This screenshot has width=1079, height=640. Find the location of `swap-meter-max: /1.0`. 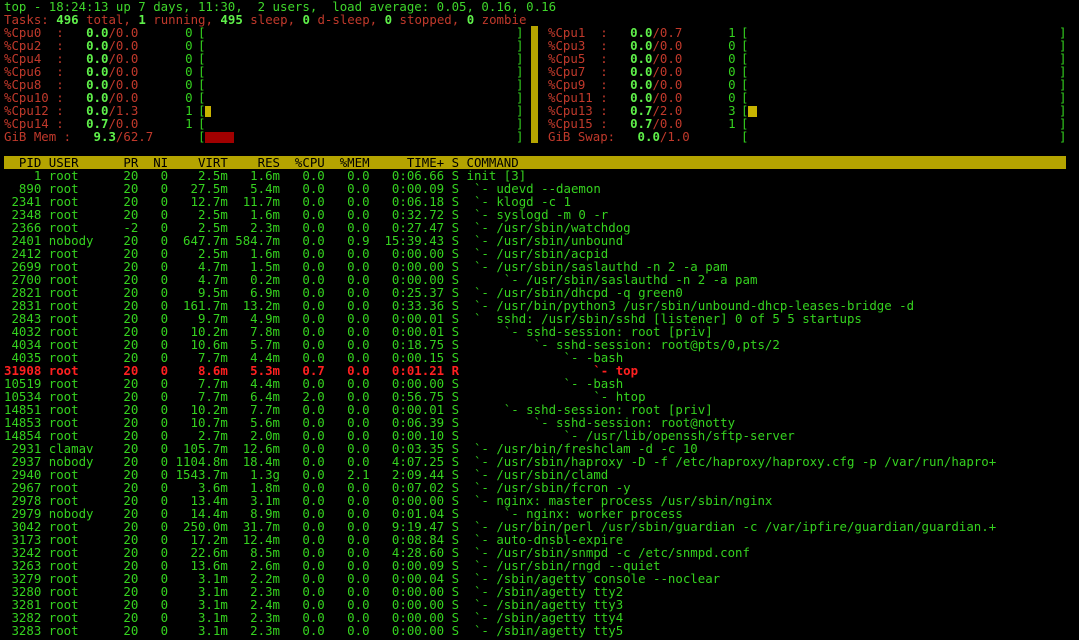

swap-meter-max: /1.0 is located at coordinates (674, 136).